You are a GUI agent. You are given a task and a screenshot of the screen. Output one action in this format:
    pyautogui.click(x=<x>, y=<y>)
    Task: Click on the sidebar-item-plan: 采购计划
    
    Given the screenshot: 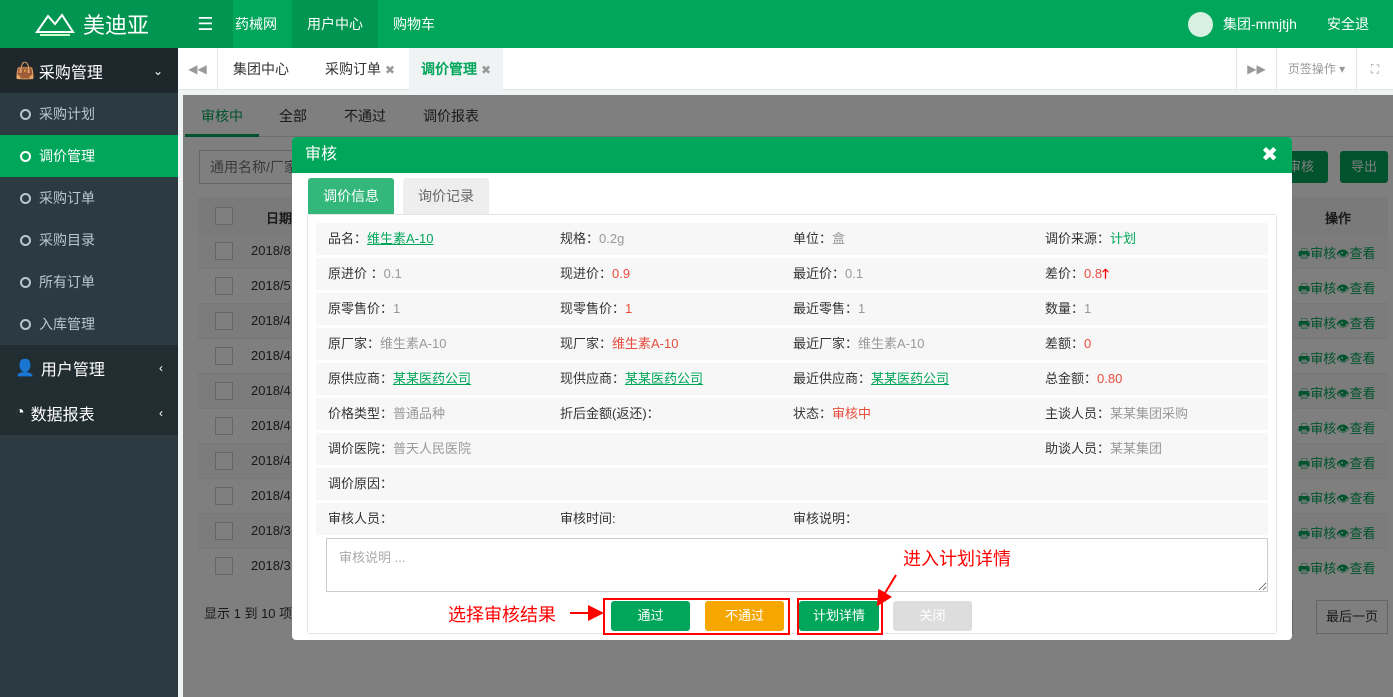 What is the action you would take?
    pyautogui.click(x=89, y=114)
    